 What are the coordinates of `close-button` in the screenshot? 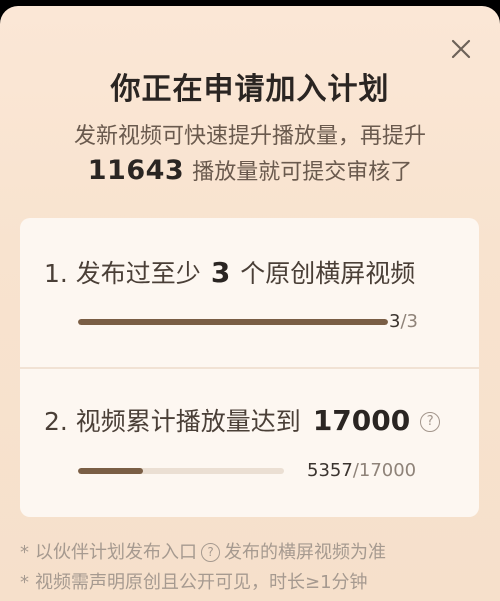 It's located at (461, 49).